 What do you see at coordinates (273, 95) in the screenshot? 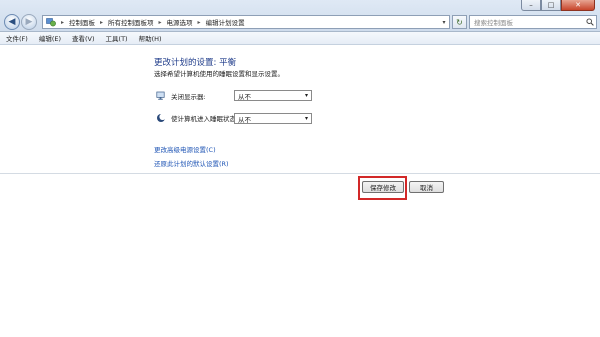
I see `display-off-select: 从不 ▾` at bounding box center [273, 95].